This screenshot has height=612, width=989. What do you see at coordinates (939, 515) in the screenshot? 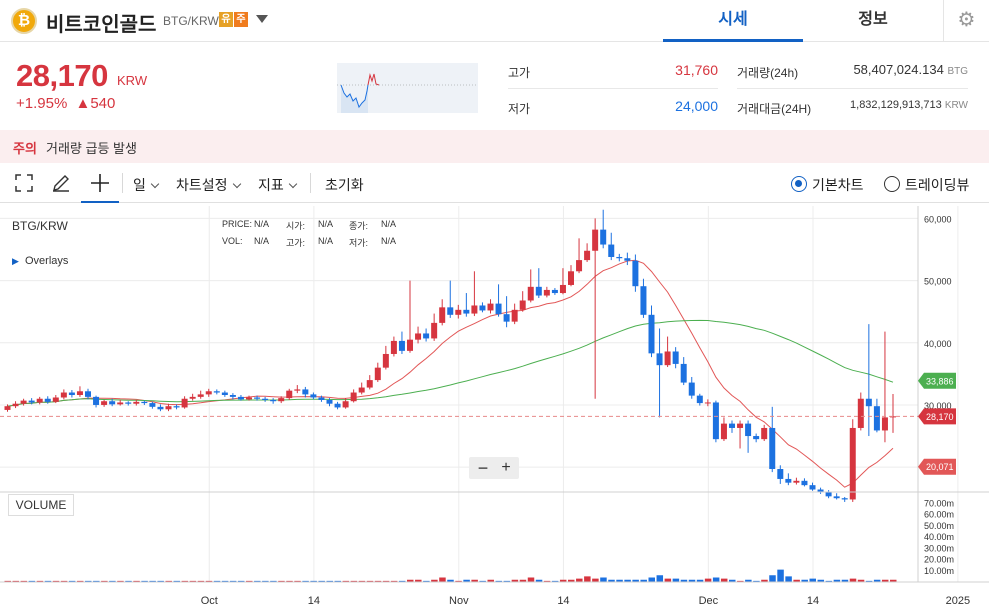
I see `volume-tick-label: 60.00m` at bounding box center [939, 515].